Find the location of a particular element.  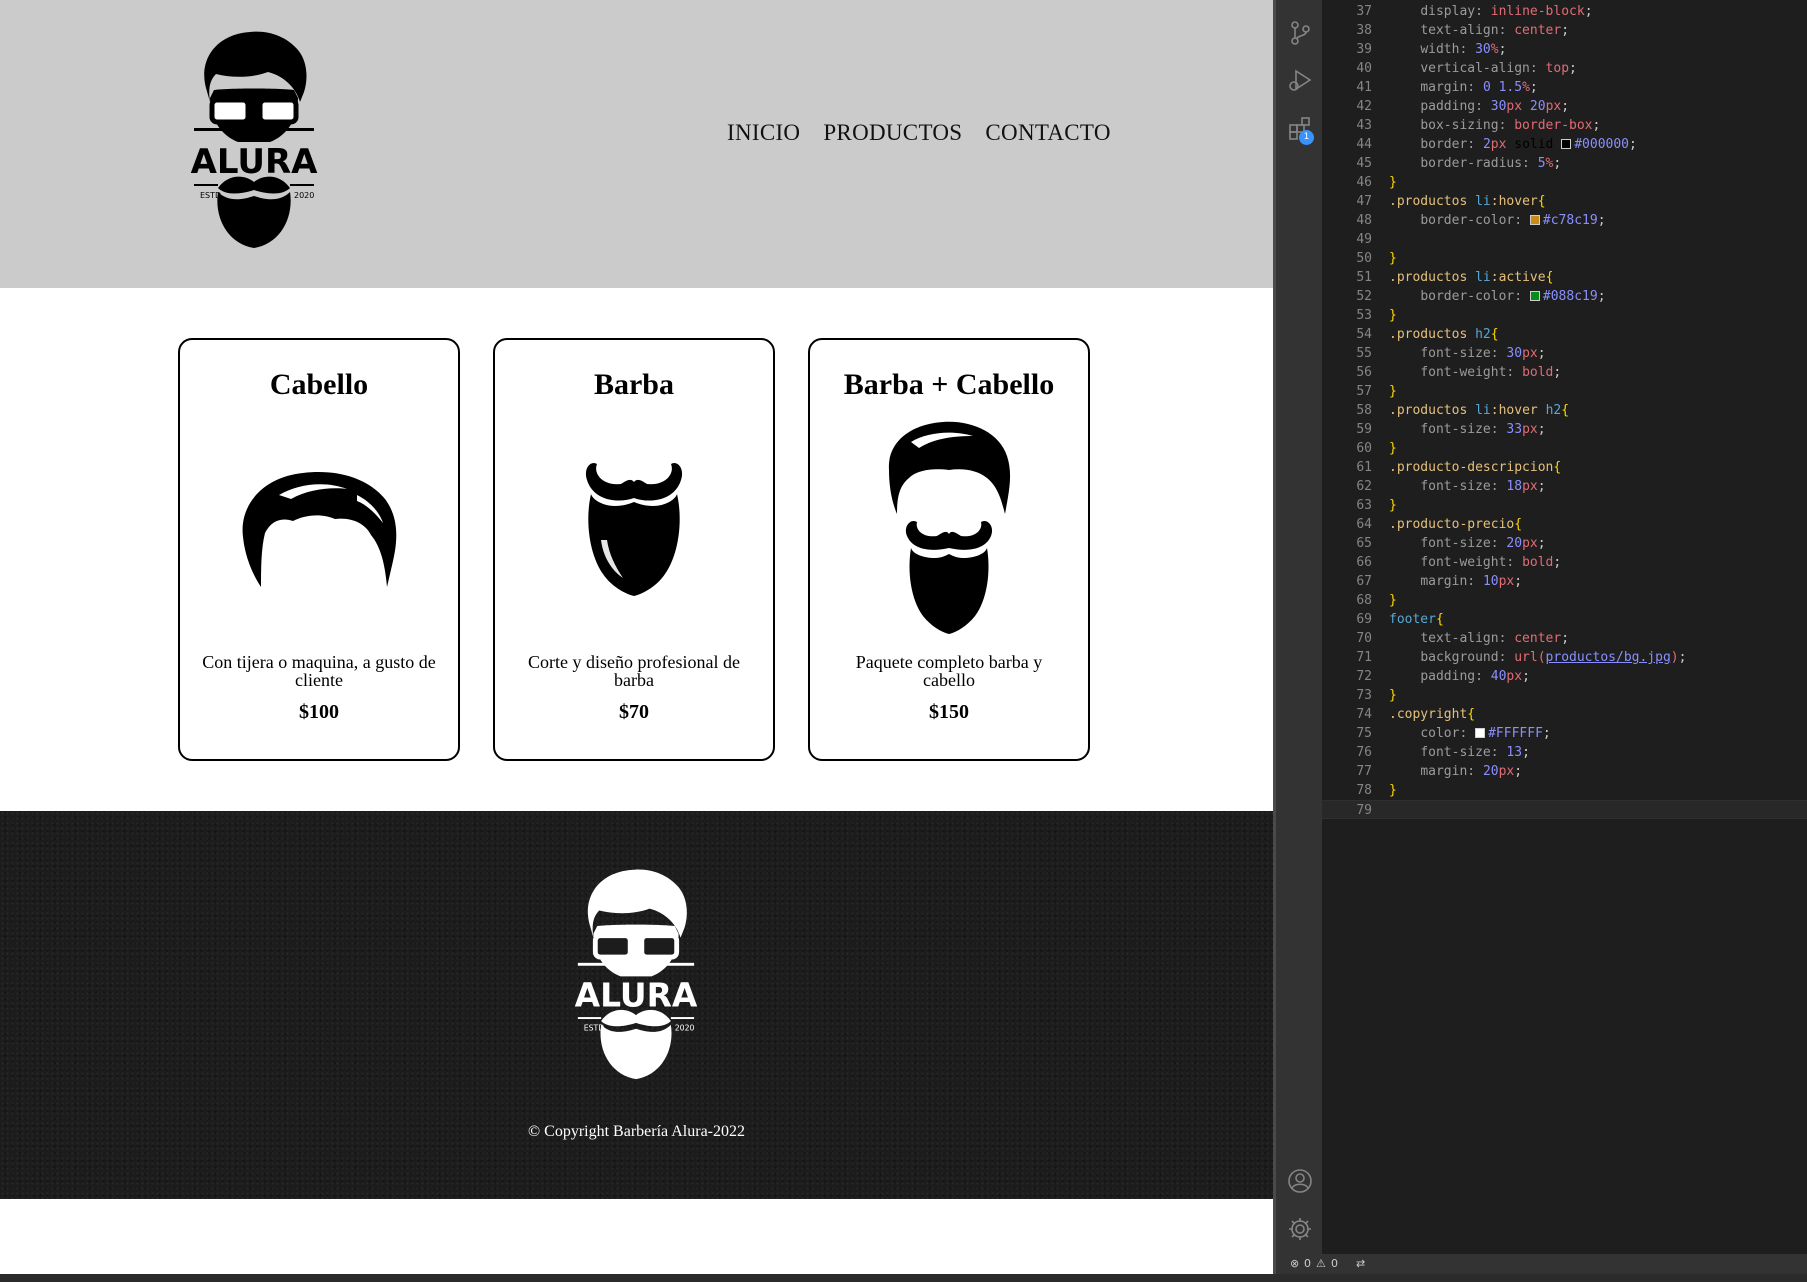

code-line: 44 border: 2px solid #000000; is located at coordinates (1564, 144).